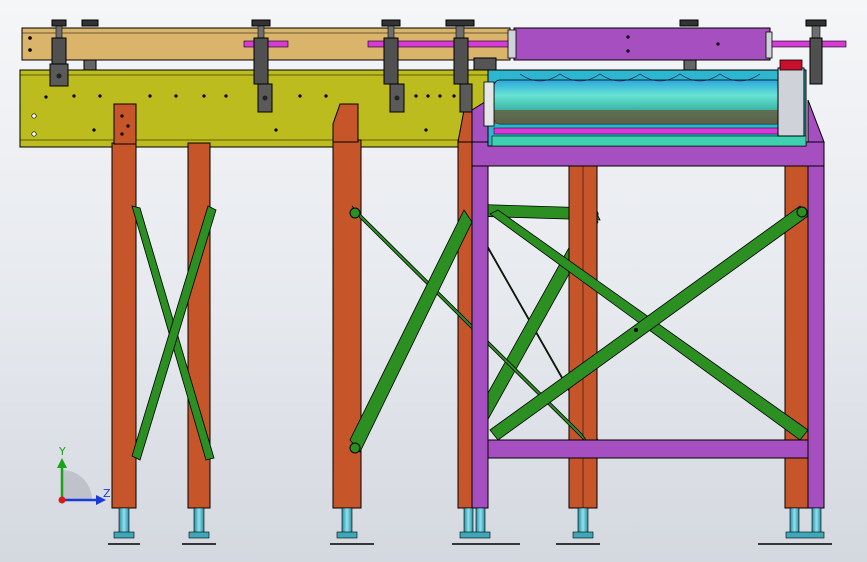 This screenshot has height=562, width=867. What do you see at coordinates (645, 103) in the screenshot?
I see `roller-assembly` at bounding box center [645, 103].